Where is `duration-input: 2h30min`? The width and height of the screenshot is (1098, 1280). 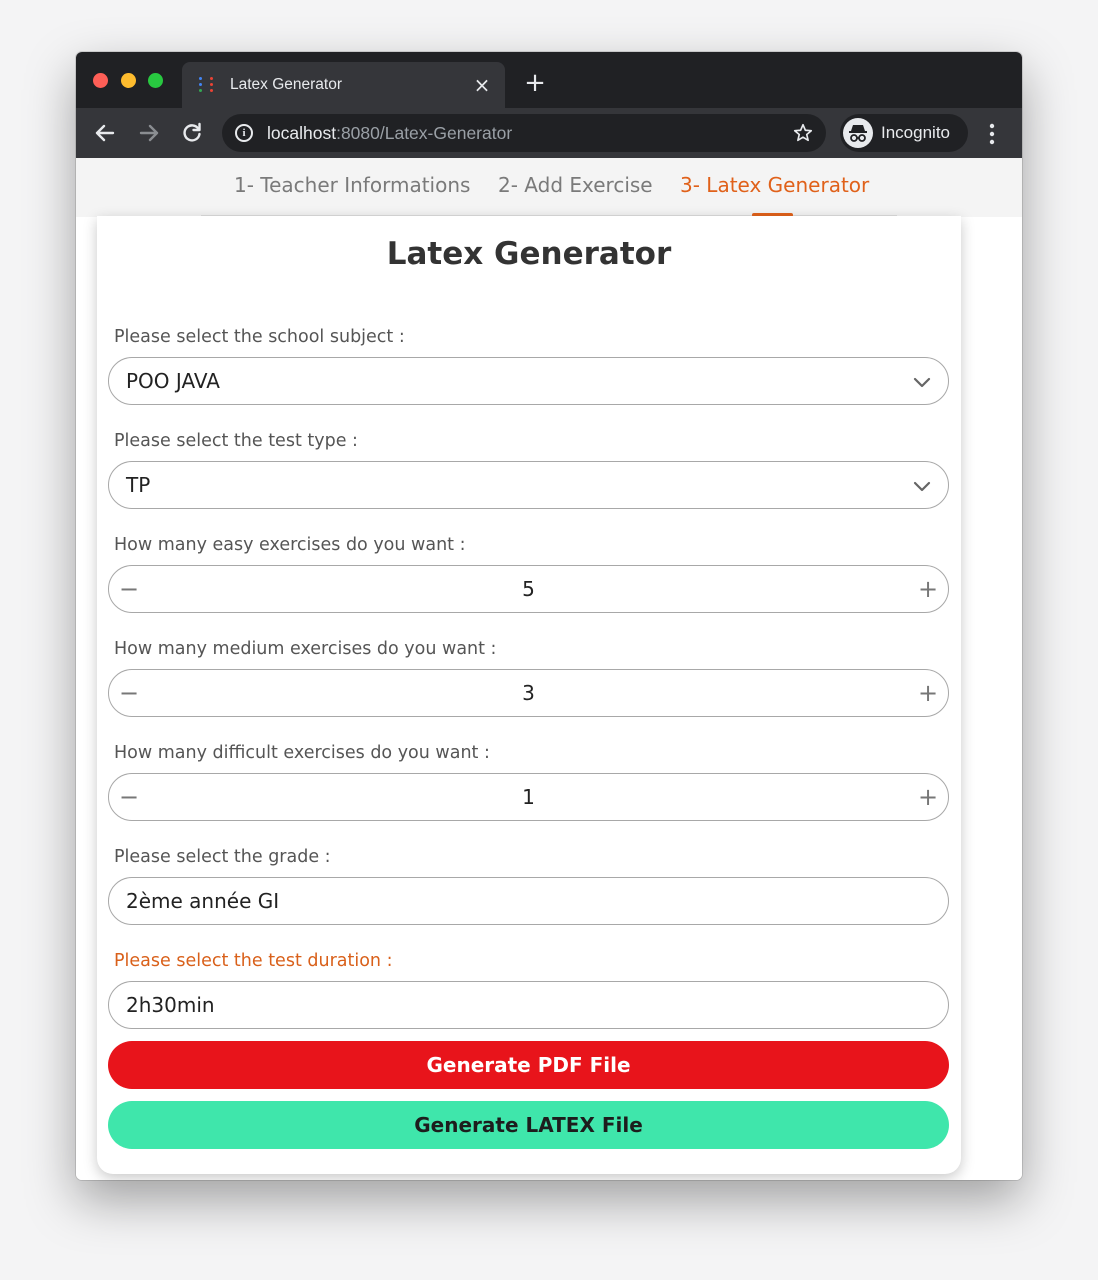 duration-input: 2h30min is located at coordinates (528, 1005).